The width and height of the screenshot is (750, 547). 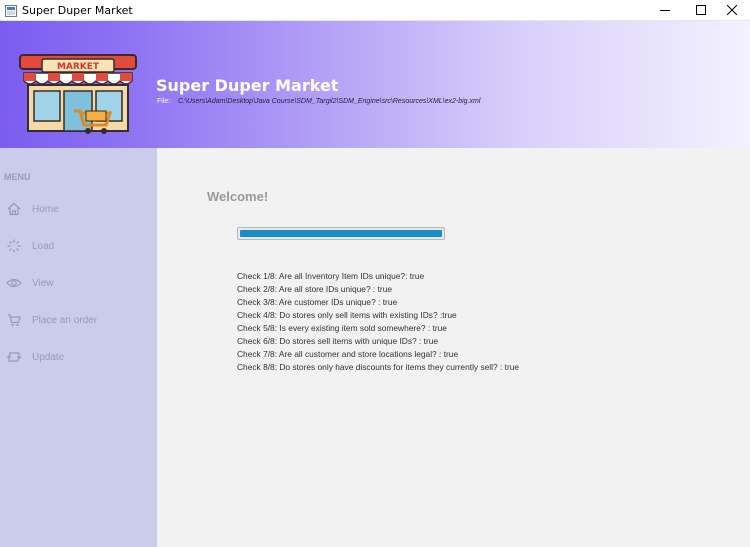 I want to click on eye-icon, so click(x=14, y=283).